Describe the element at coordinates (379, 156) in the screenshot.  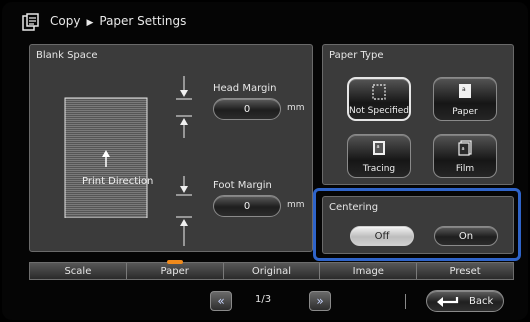
I see `paper-type-tracing-button: a Tracing` at that location.